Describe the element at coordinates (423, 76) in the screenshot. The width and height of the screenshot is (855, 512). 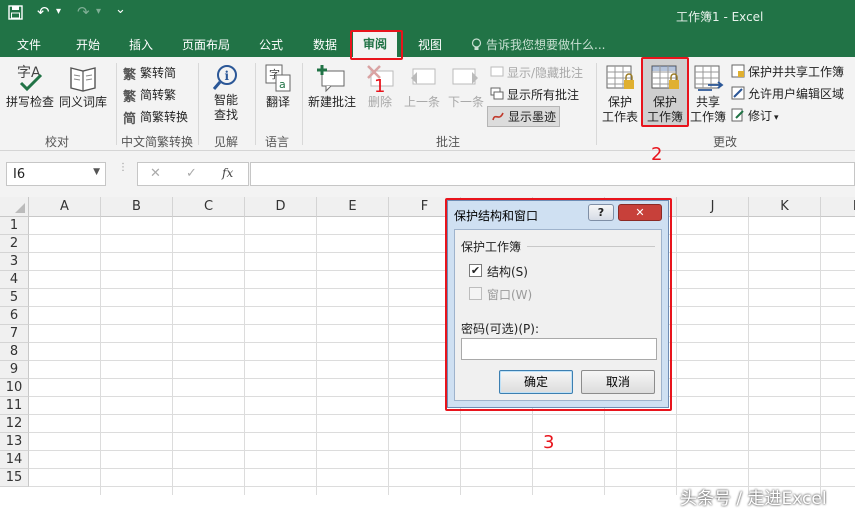
I see `previous-comment-icon` at that location.